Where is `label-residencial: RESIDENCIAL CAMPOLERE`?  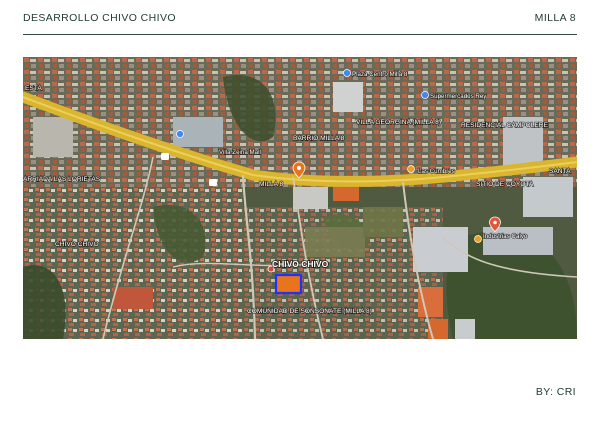 label-residencial: RESIDENCIAL CAMPOLERE is located at coordinates (505, 125).